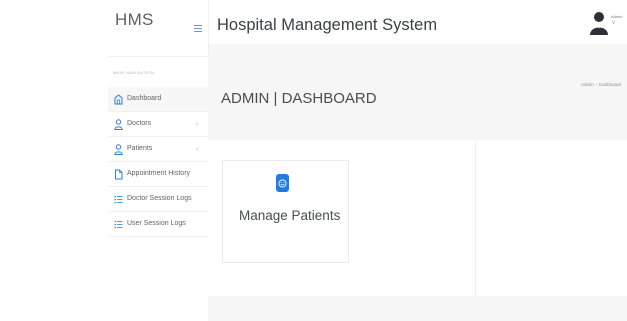 This screenshot has width=627, height=321. I want to click on app-title: Hospital Management System, so click(327, 25).